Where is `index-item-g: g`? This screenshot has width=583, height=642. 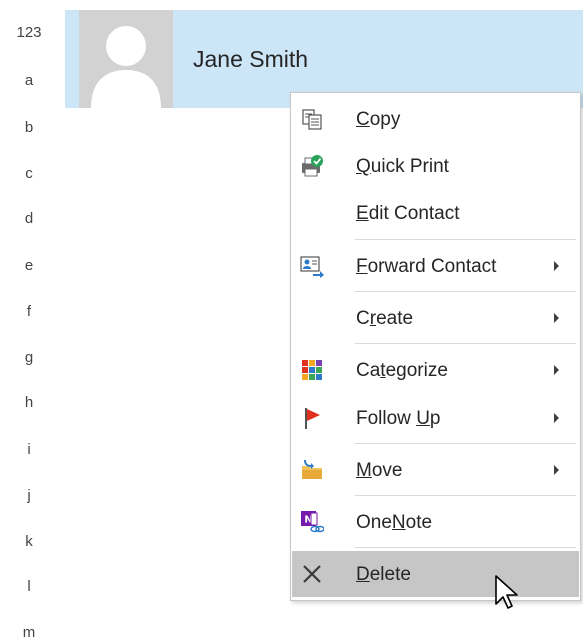
index-item-g: g is located at coordinates (29, 358).